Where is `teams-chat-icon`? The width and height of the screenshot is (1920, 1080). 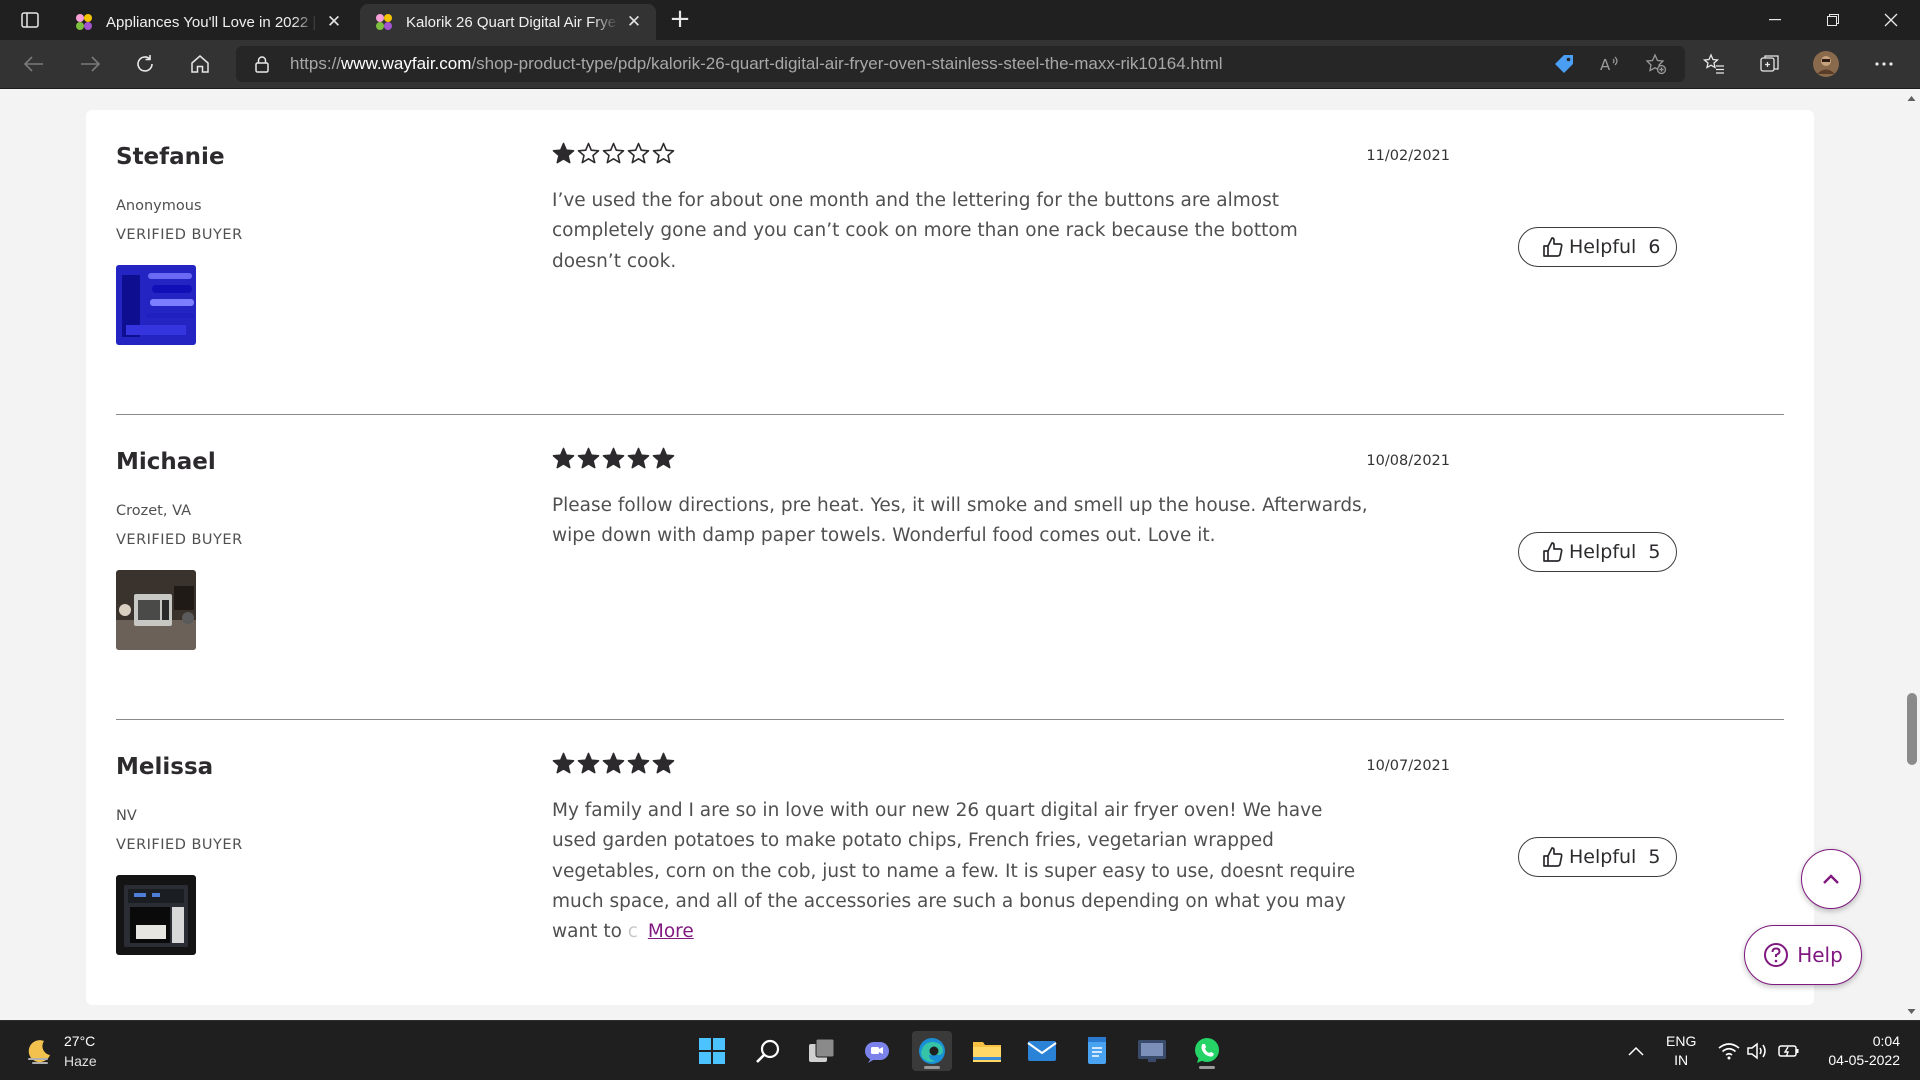
teams-chat-icon is located at coordinates (877, 1051).